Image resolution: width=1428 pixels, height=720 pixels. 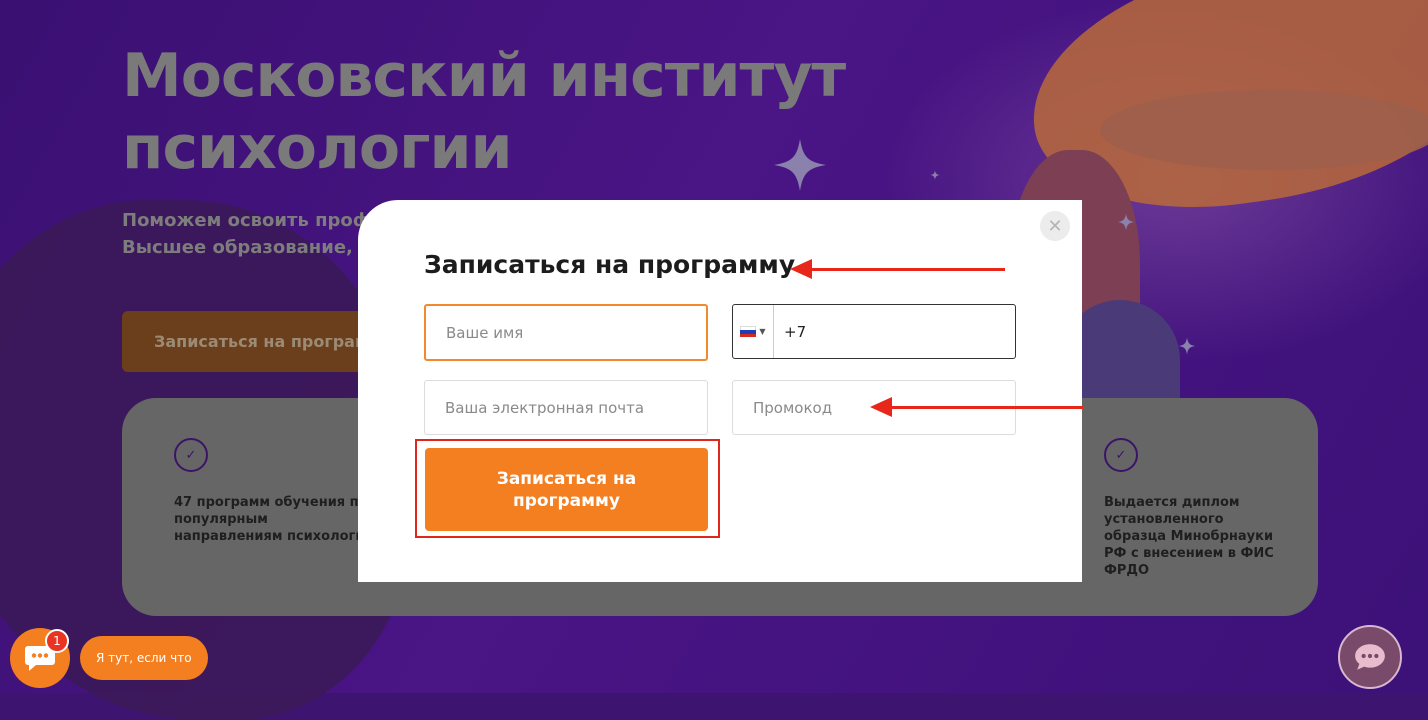 What do you see at coordinates (610, 264) in the screenshot?
I see `modal-title: Записаться на программу` at bounding box center [610, 264].